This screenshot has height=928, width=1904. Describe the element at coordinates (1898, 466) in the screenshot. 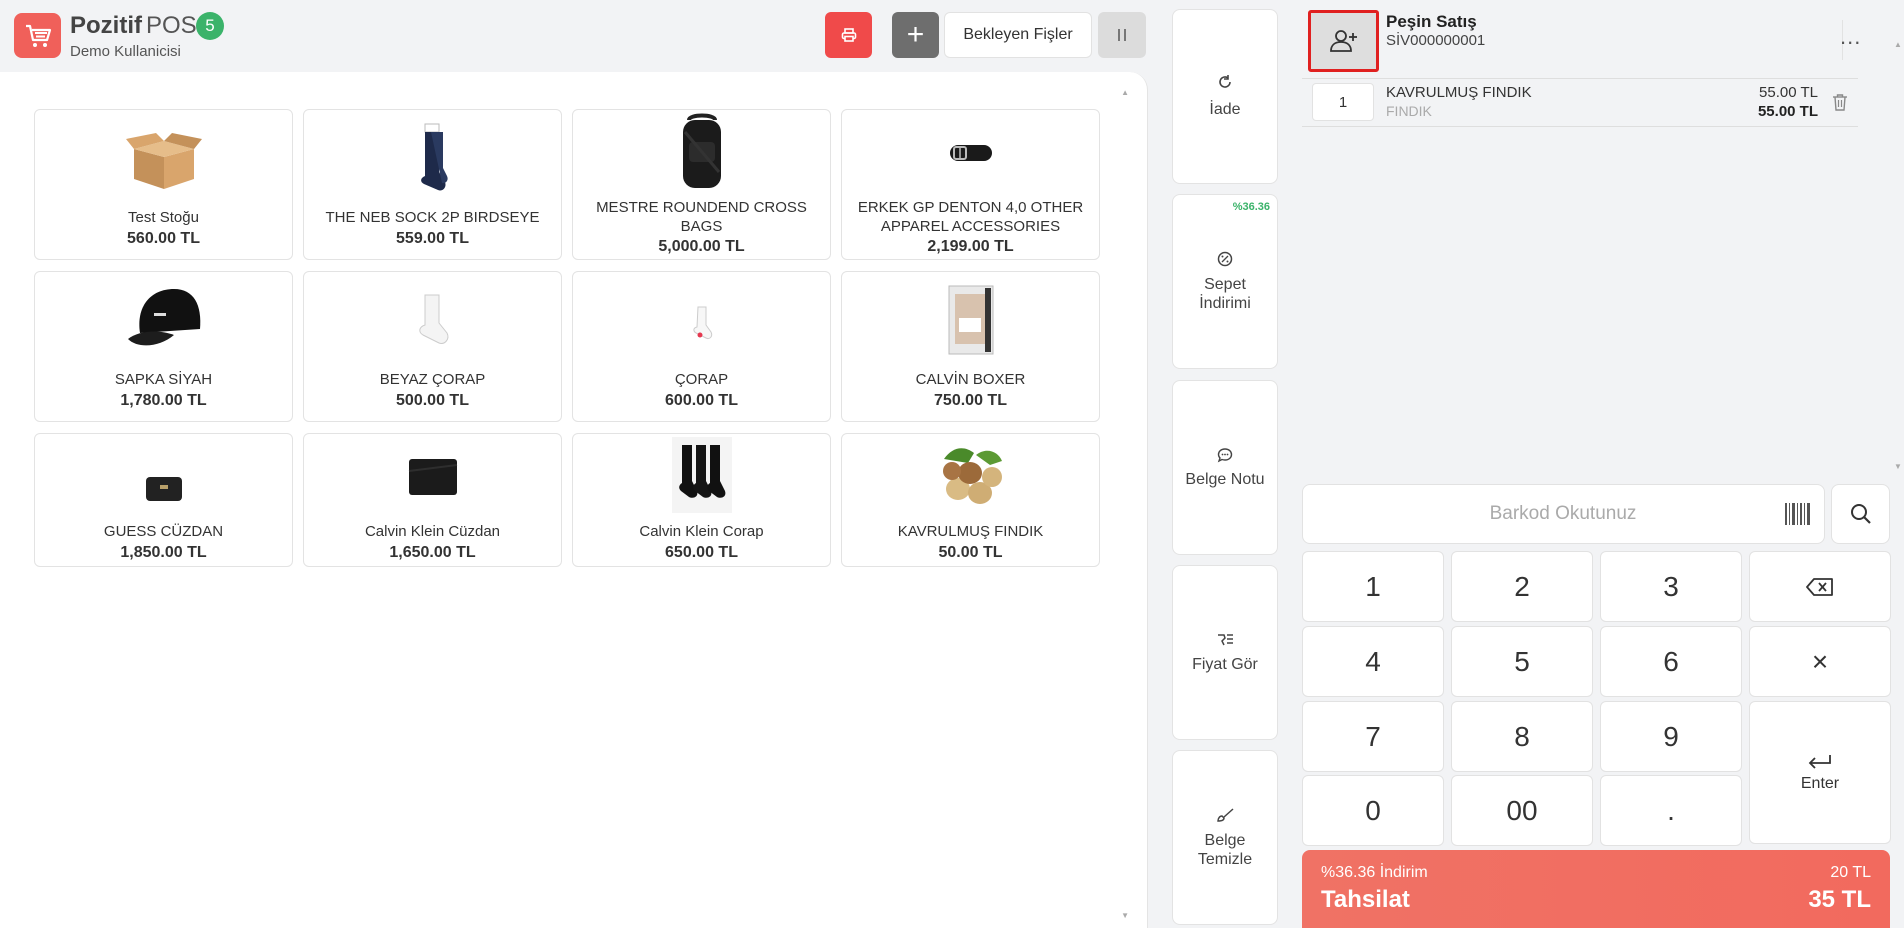

I see `cart-scroll-down-icon: ▼` at that location.